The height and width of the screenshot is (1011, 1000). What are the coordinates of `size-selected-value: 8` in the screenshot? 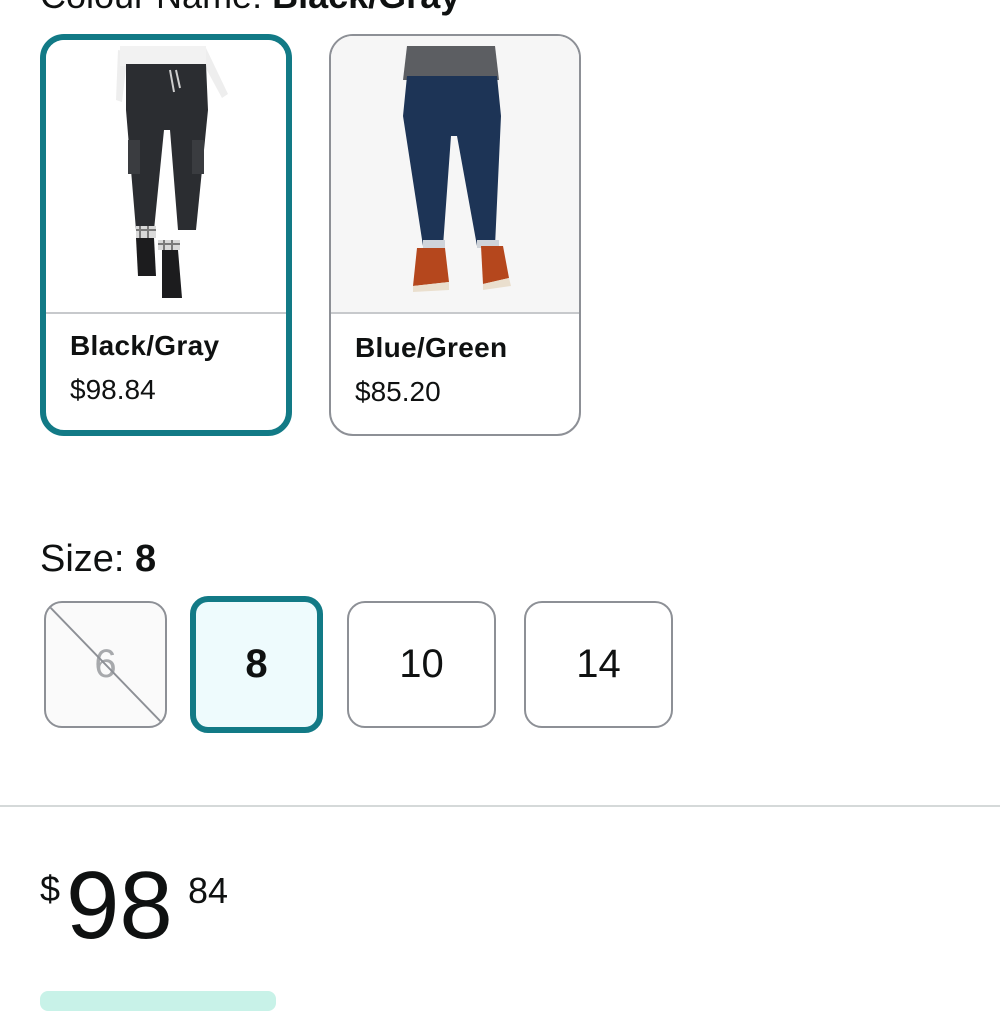 It's located at (146, 559).